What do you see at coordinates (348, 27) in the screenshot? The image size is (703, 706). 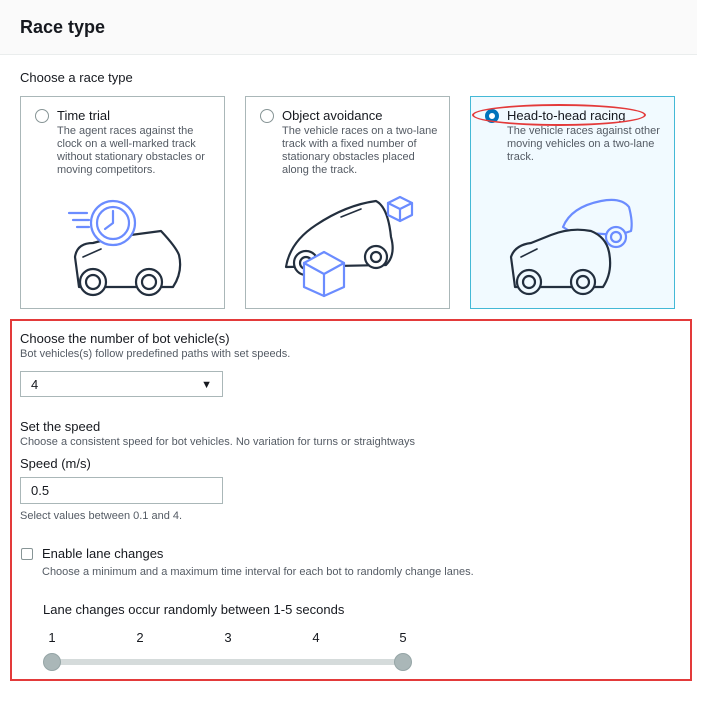 I see `section-header: Race type` at bounding box center [348, 27].